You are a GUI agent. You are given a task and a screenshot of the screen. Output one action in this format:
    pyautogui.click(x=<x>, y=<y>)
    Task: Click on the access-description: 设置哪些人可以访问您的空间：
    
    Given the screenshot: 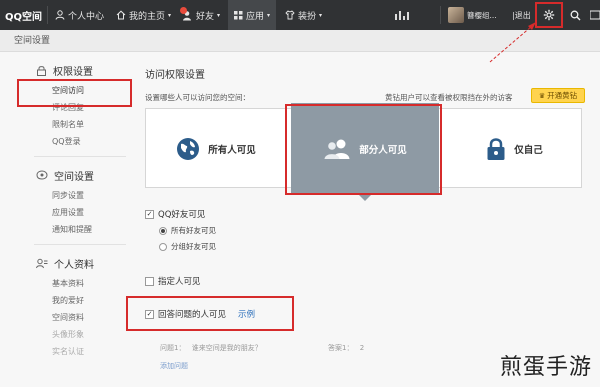 What is the action you would take?
    pyautogui.click(x=197, y=97)
    